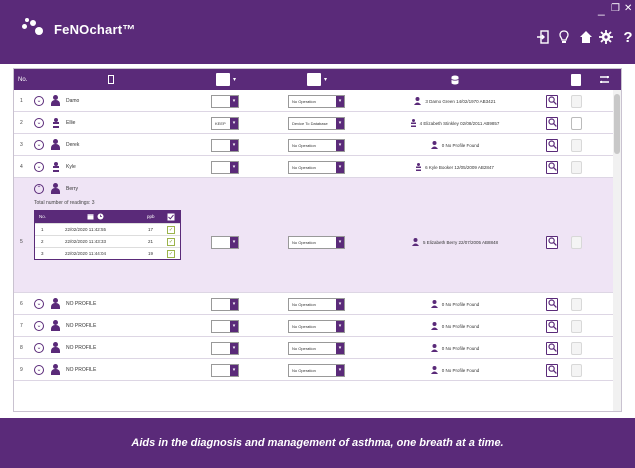  Describe the element at coordinates (617, 124) in the screenshot. I see `scrollbar-thumb` at that location.